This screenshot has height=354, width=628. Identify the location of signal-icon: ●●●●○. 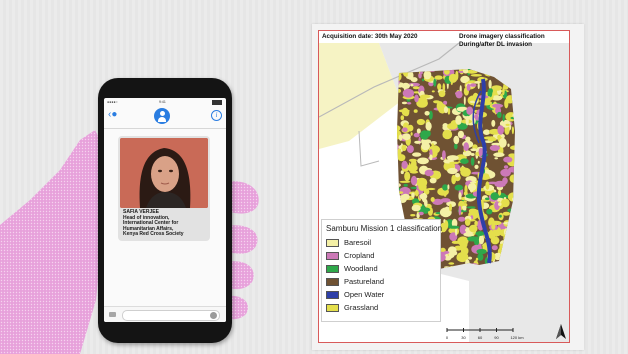
(112, 102).